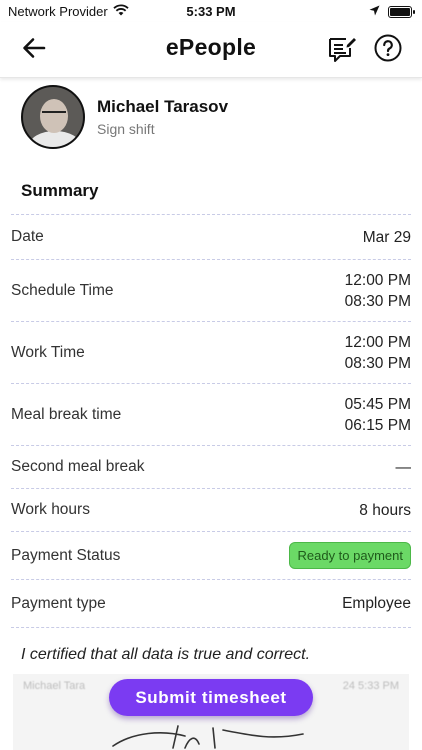 This screenshot has height=750, width=422. I want to click on help-button, so click(388, 50).